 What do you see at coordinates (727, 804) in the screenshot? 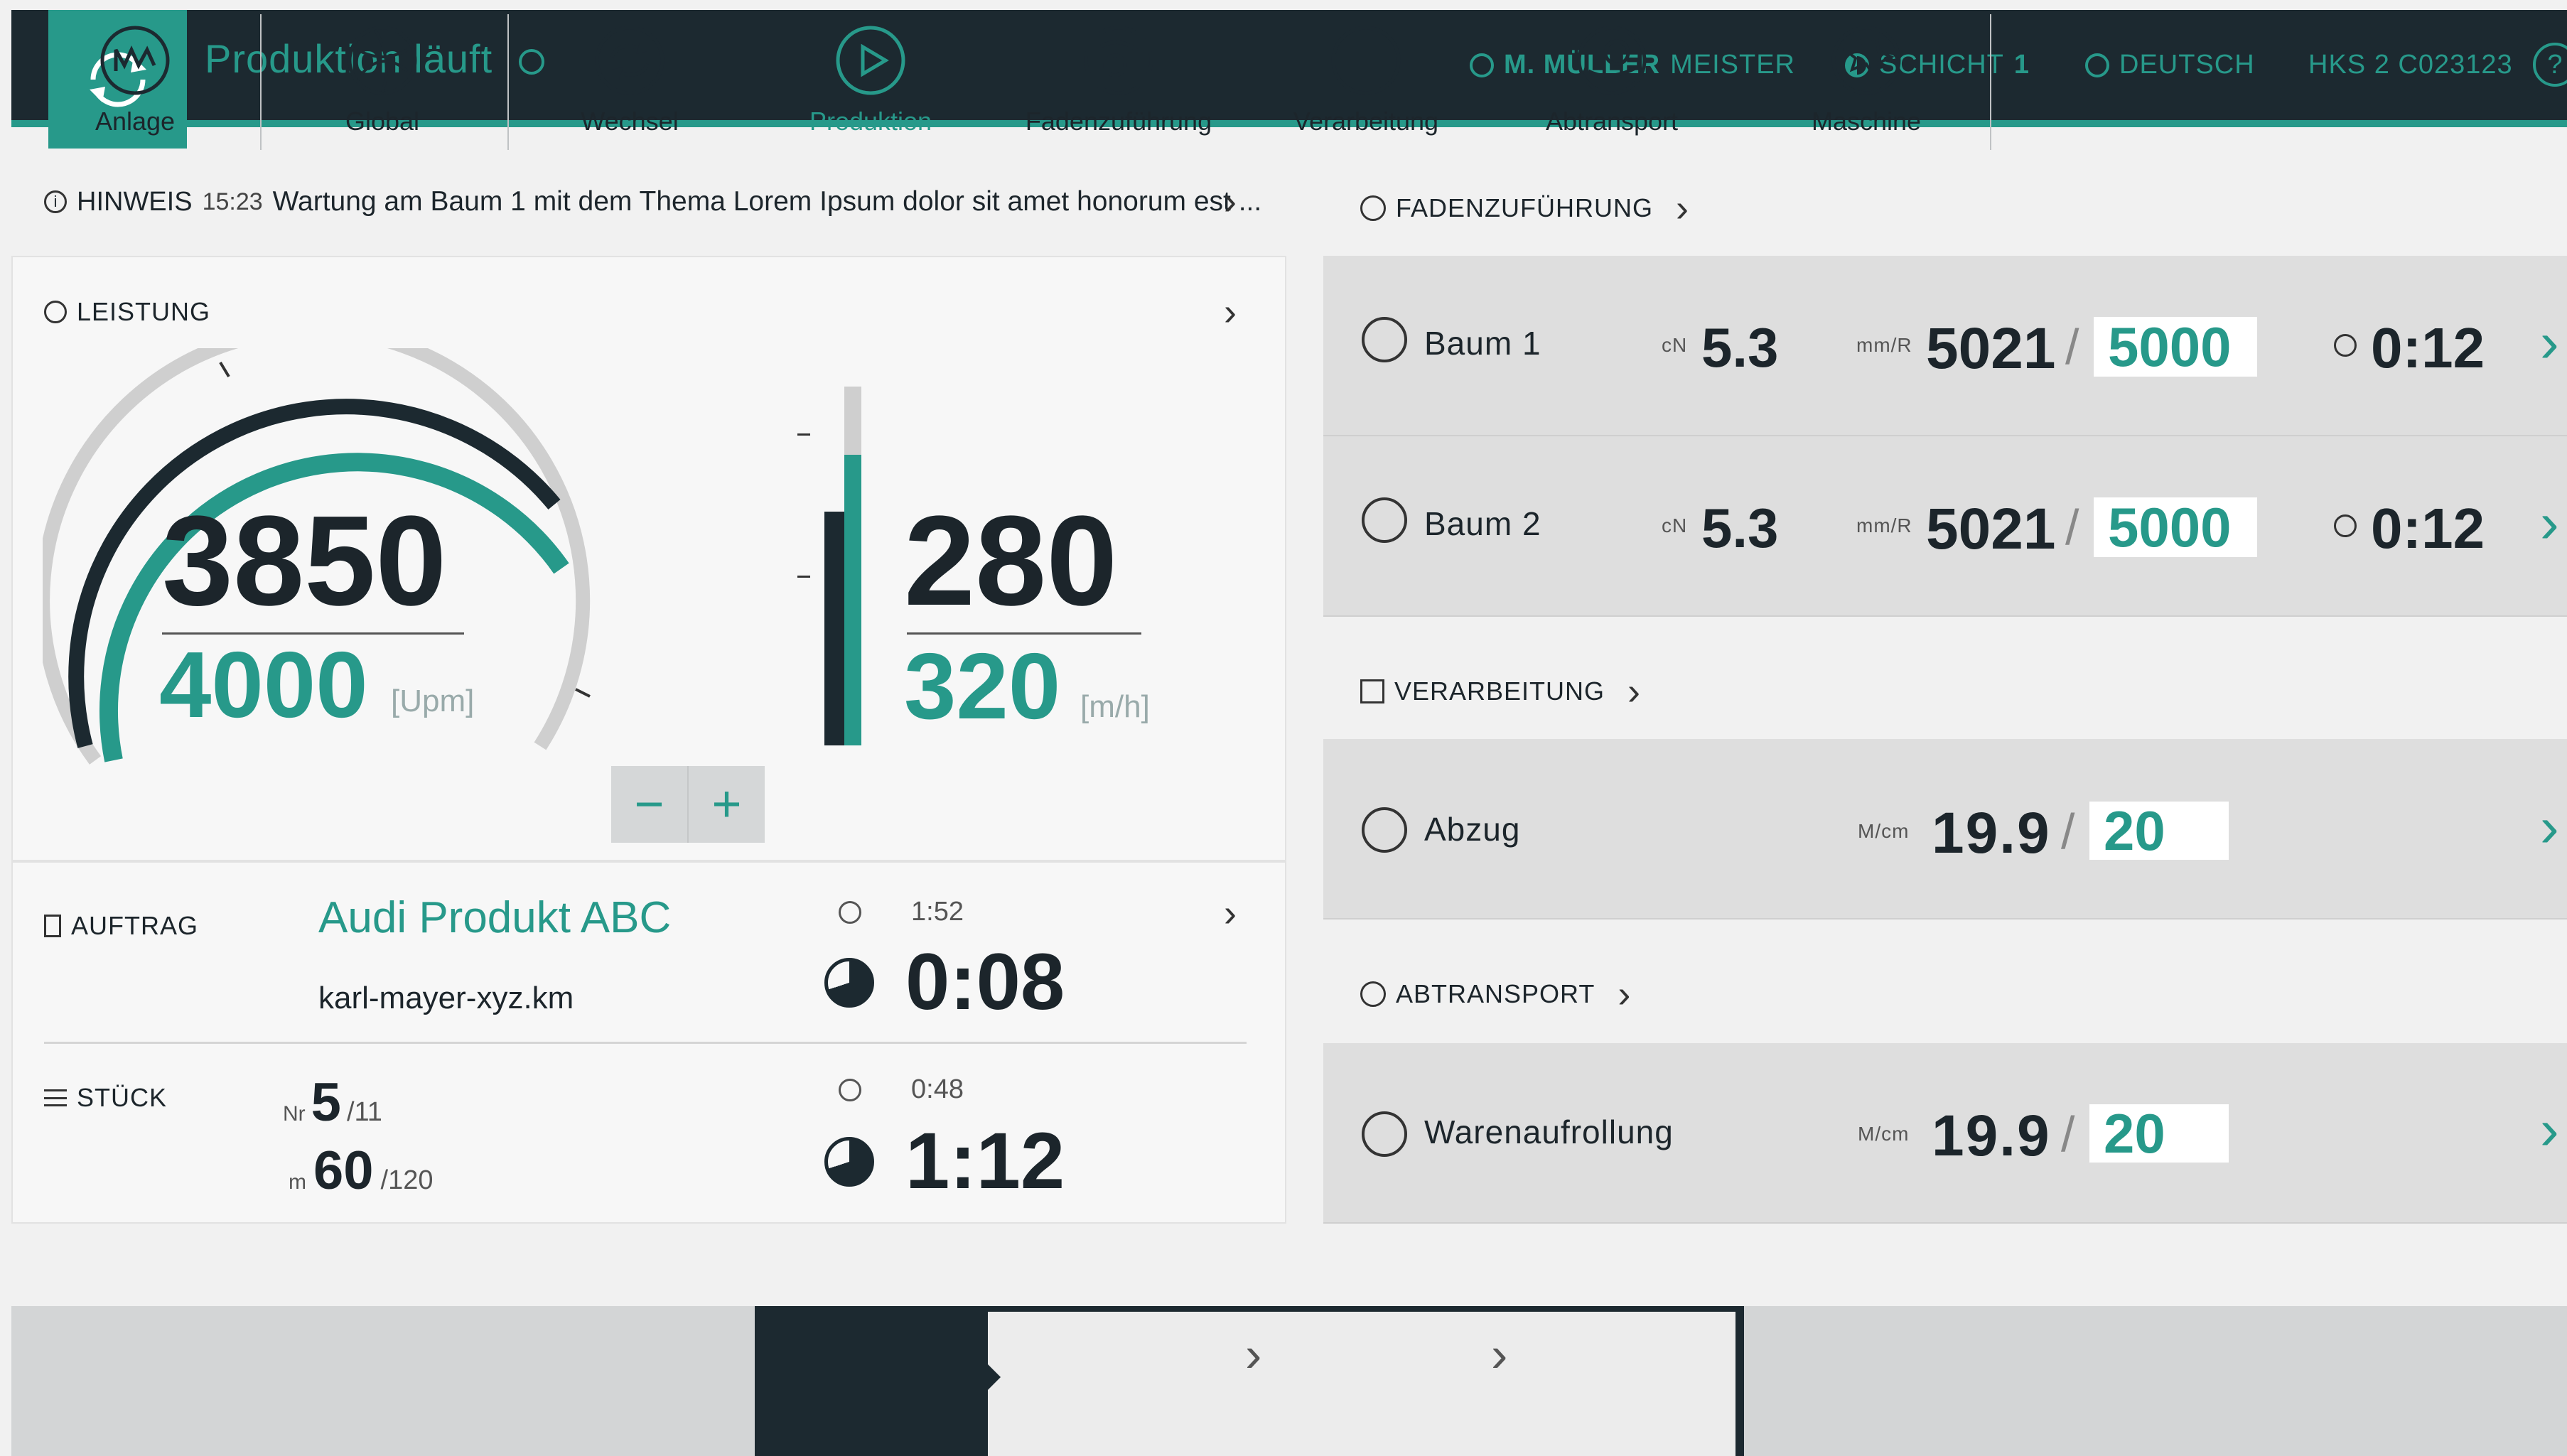
I see `increase-button: +` at bounding box center [727, 804].